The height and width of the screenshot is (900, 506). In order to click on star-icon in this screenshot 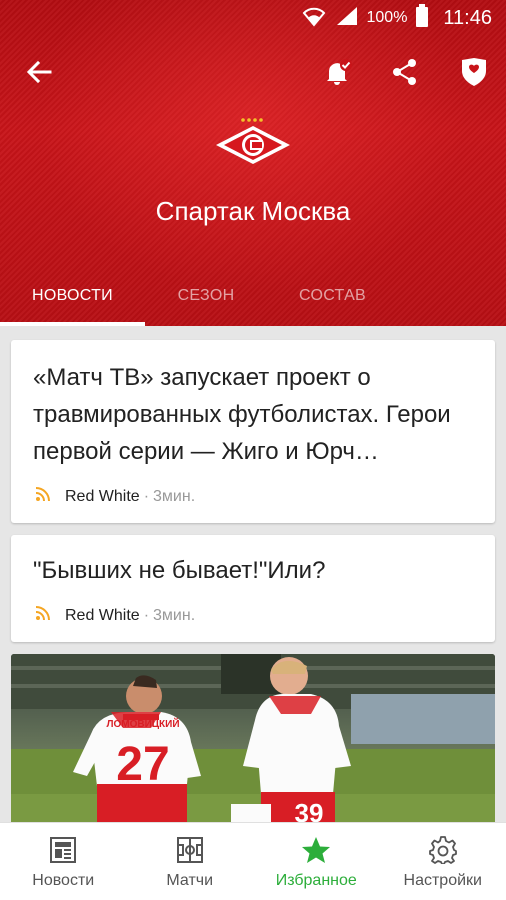, I will do `click(316, 850)`.